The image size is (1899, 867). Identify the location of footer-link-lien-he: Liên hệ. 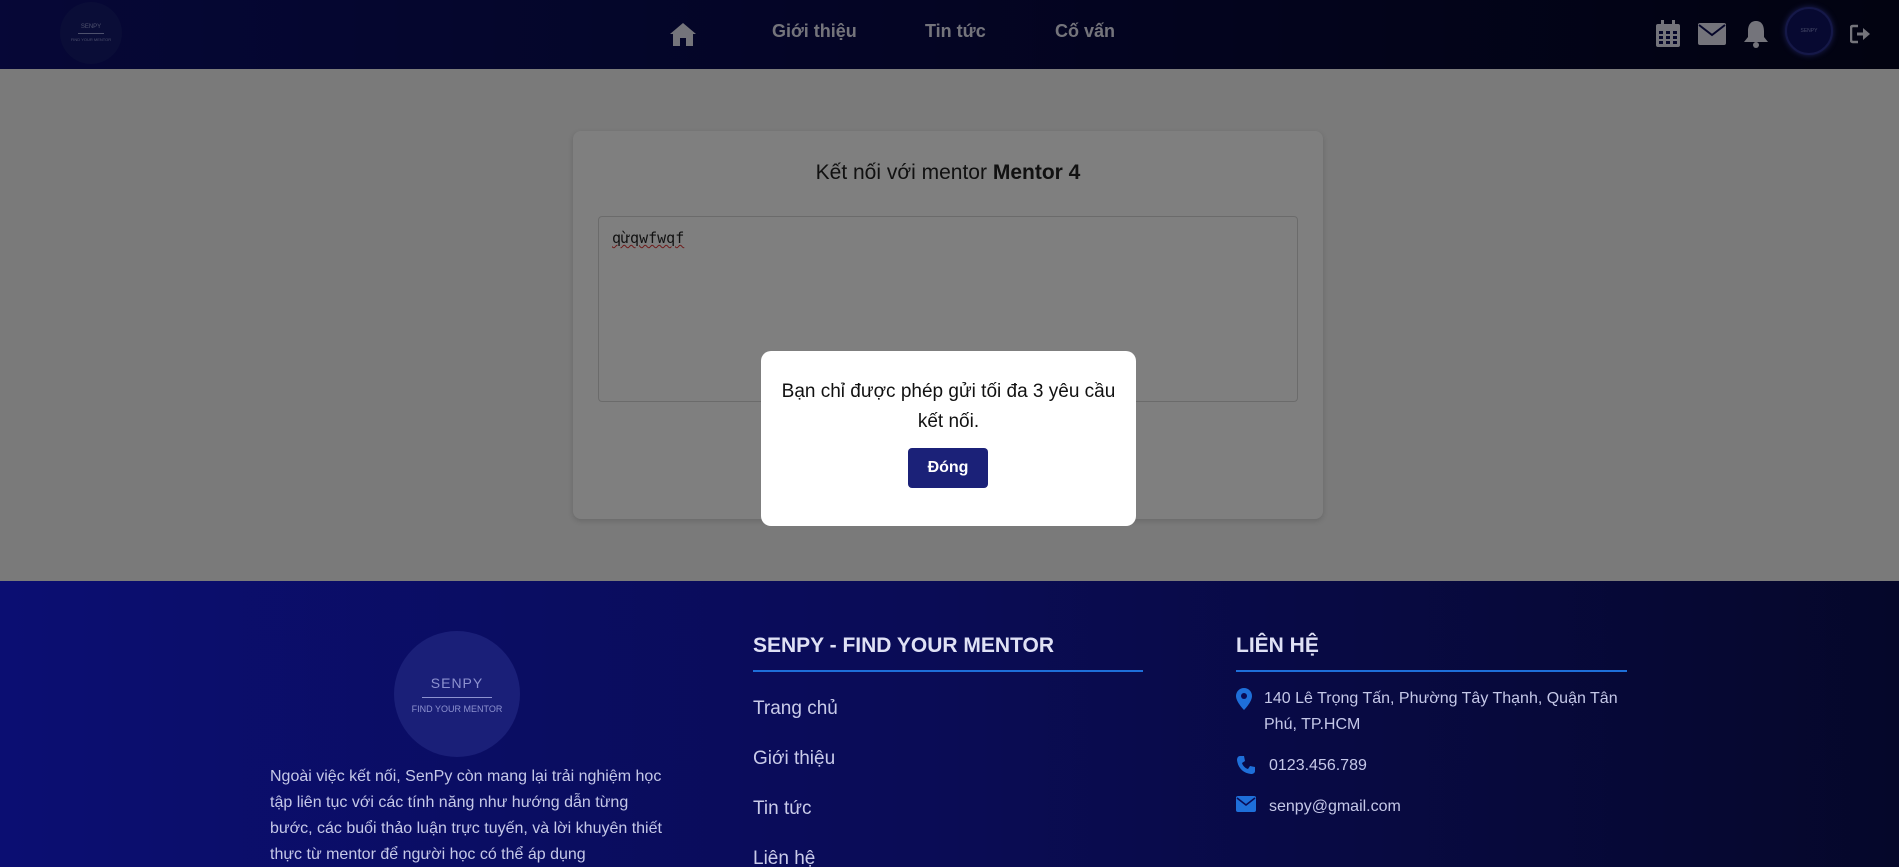
(784, 857).